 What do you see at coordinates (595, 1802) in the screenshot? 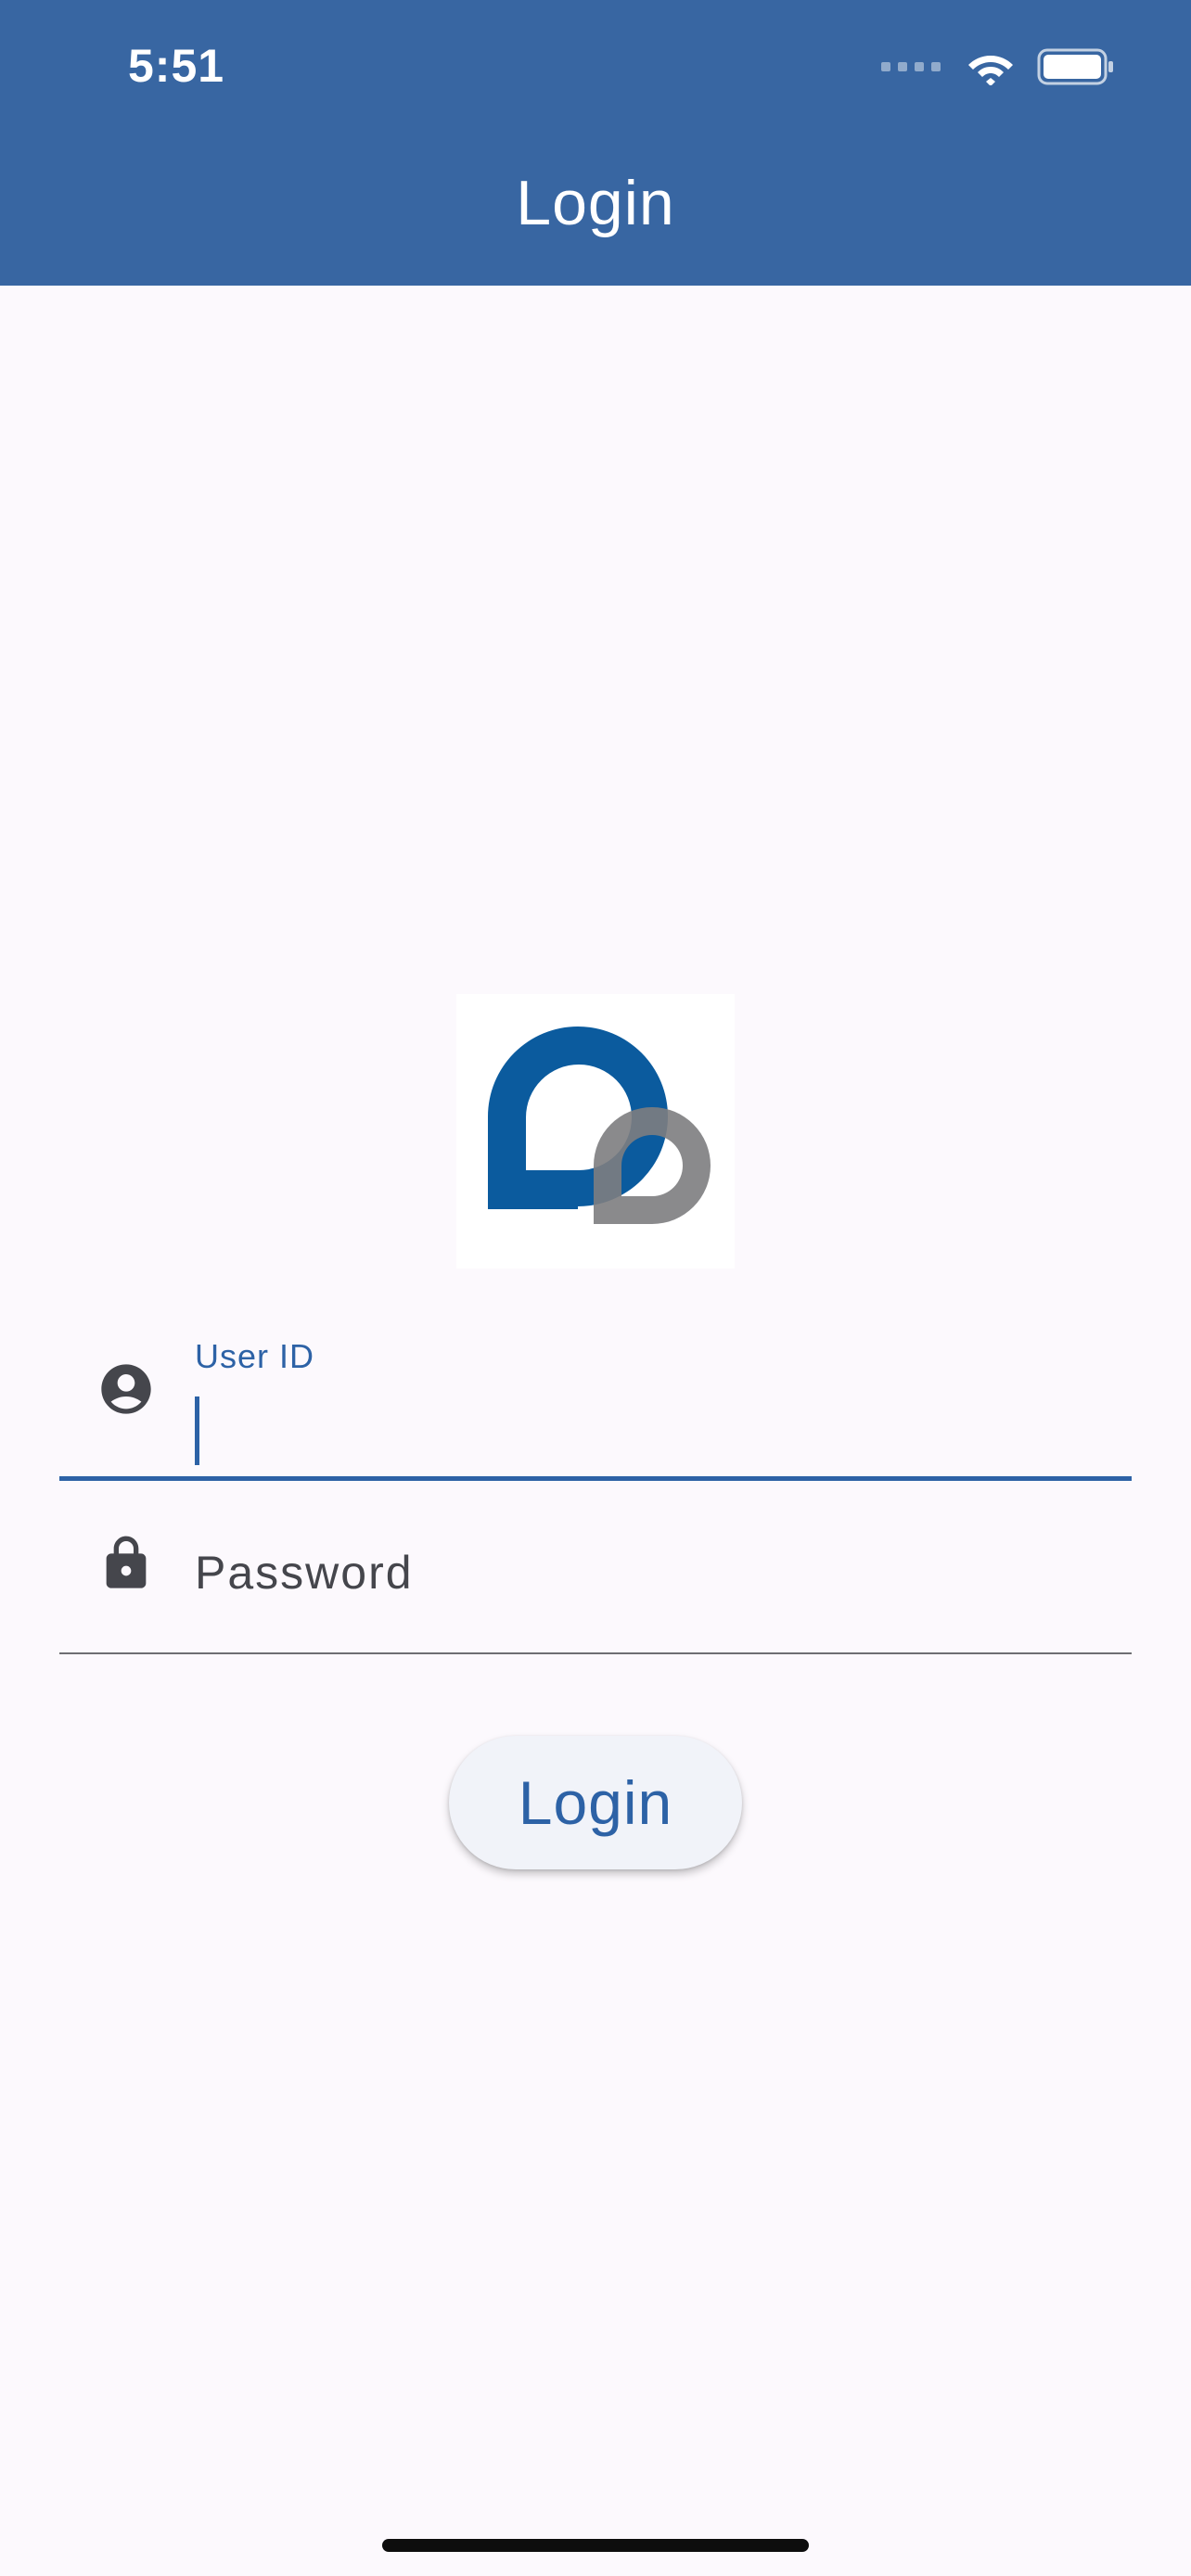
I see `login-button: Login` at bounding box center [595, 1802].